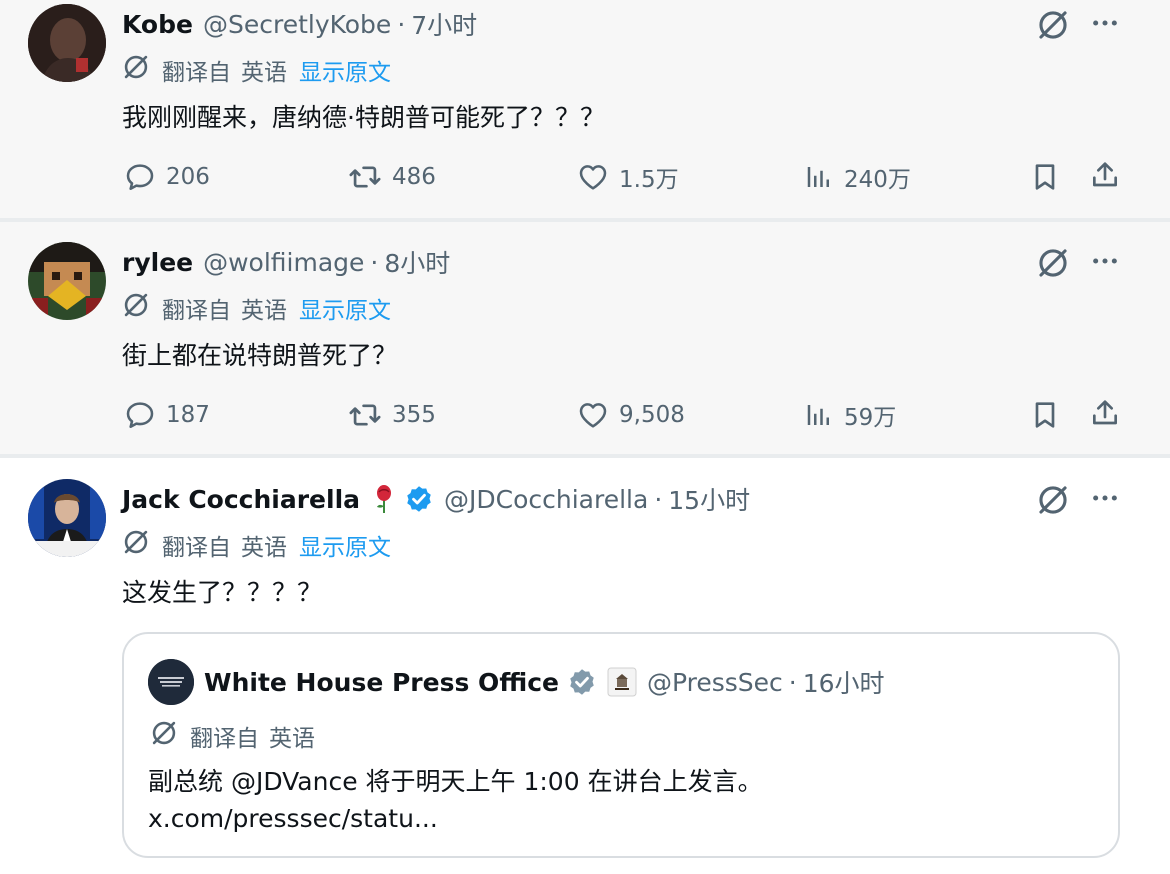 The height and width of the screenshot is (874, 1170). I want to click on timestamp: 15小时, so click(709, 499).